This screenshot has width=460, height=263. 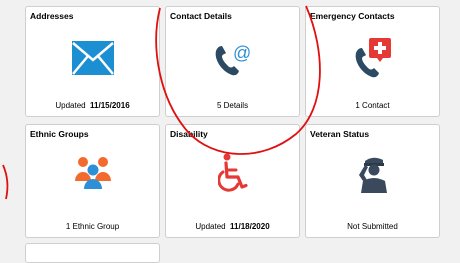 I want to click on tile-status: 1 Contact, so click(x=372, y=105).